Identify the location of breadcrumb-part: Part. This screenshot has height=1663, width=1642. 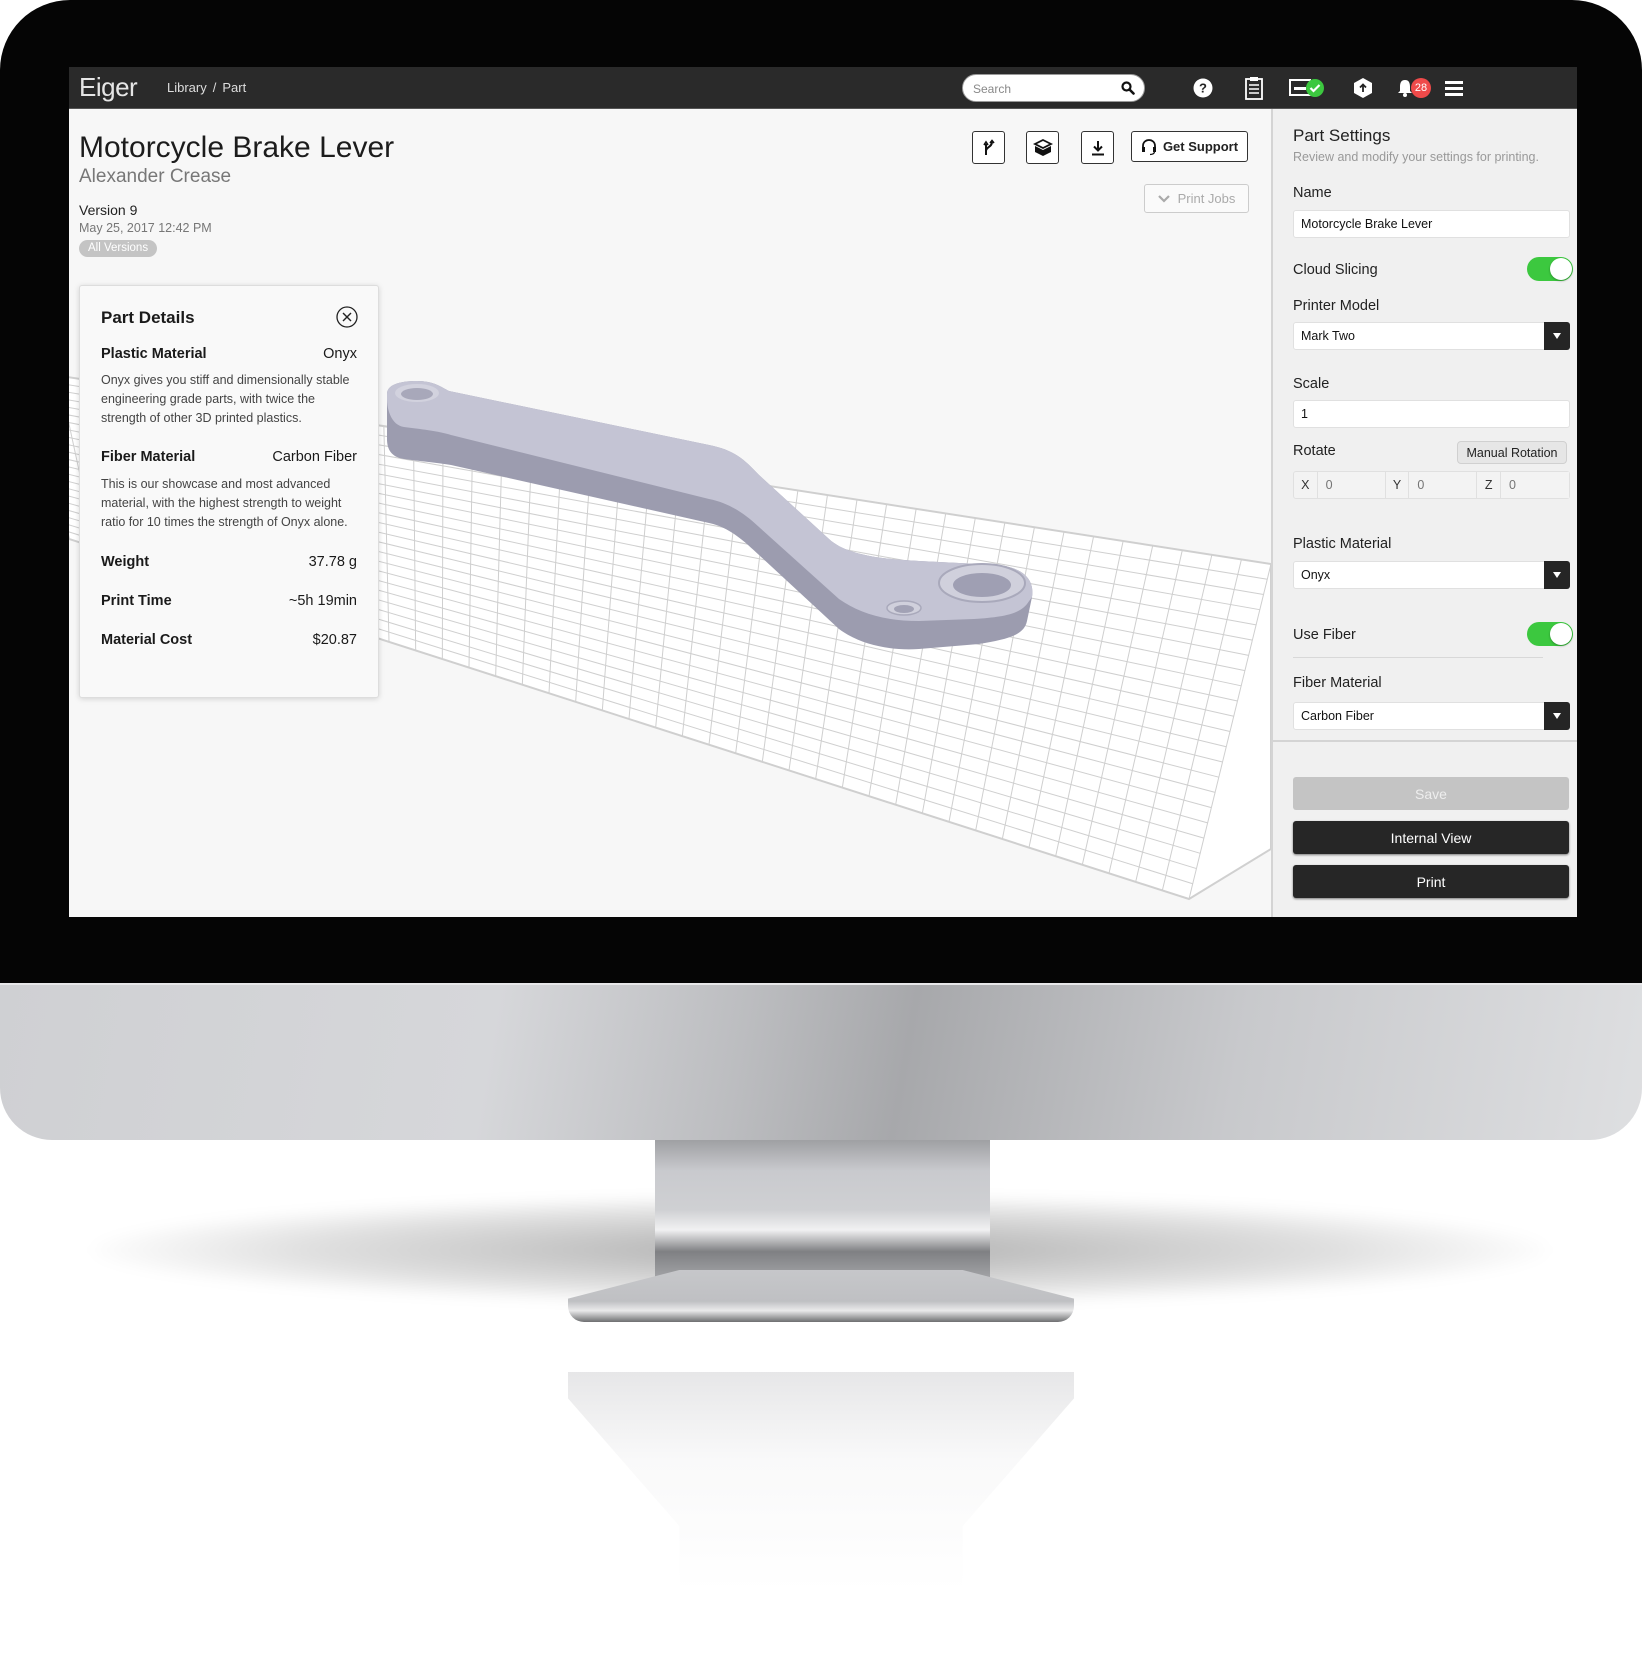
(234, 87).